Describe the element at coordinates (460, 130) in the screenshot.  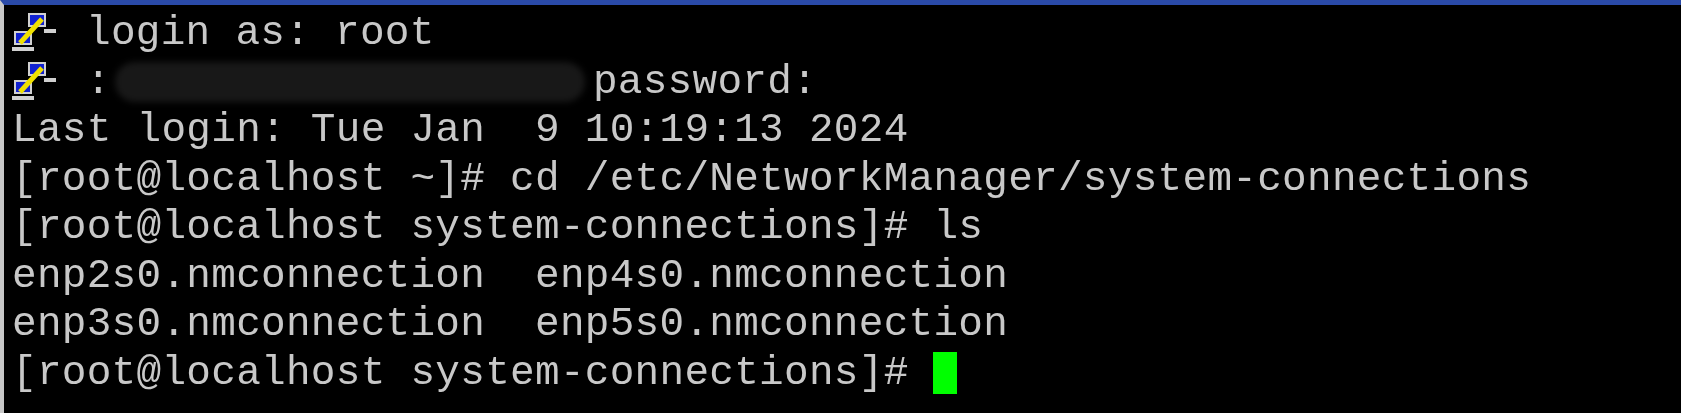
I see `terminal-line: Last login: Tue Jan 9 10:19:13 2024` at that location.